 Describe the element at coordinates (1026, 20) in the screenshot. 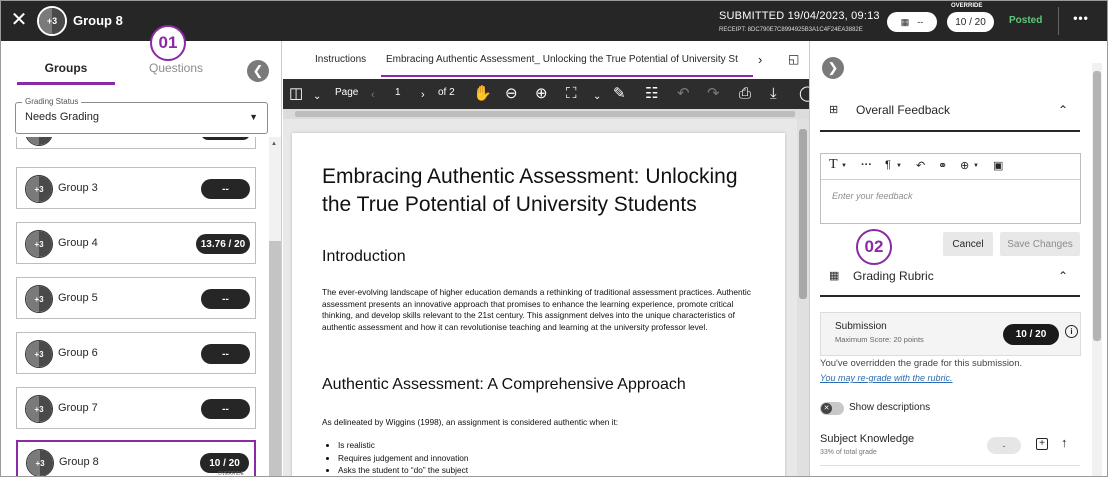

I see `posted-status: Posted` at that location.